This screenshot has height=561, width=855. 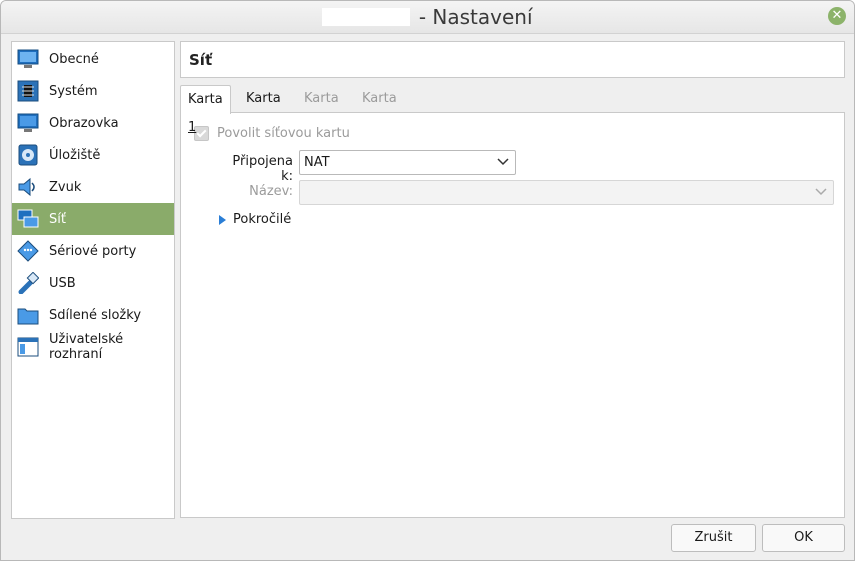 What do you see at coordinates (84, 123) in the screenshot?
I see `sidebar-item-label: Obrazovka` at bounding box center [84, 123].